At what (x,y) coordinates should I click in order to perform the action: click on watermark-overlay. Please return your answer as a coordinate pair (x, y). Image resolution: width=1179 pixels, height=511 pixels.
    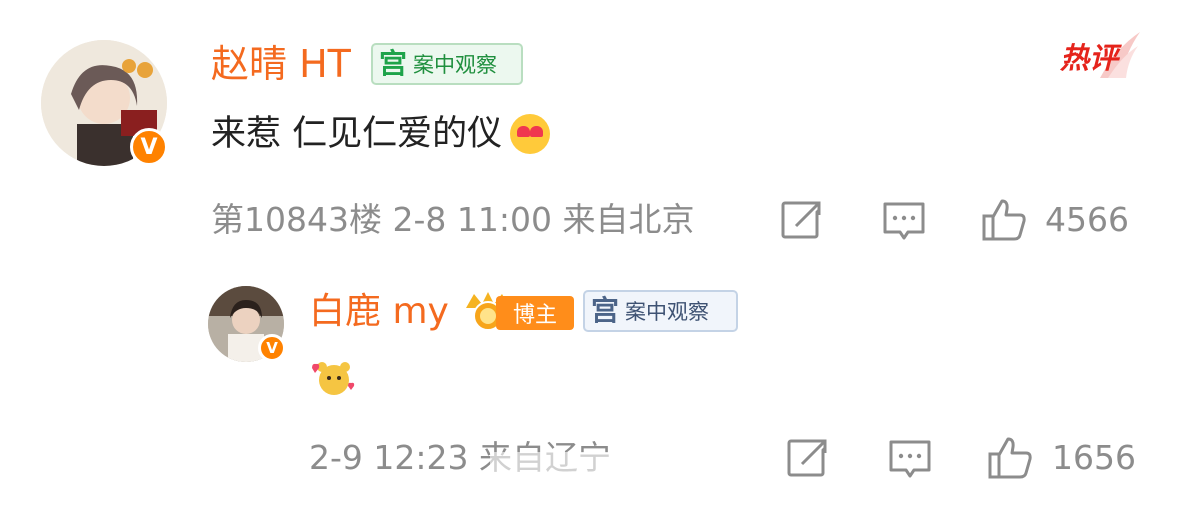
    Looking at the image, I should click on (590, 475).